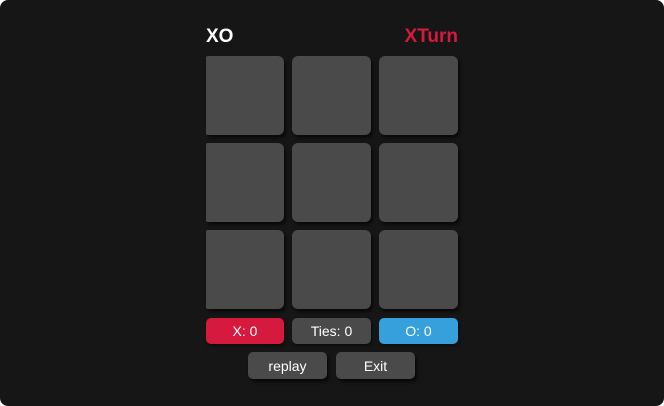 The height and width of the screenshot is (406, 664). I want to click on exit-button: Exit, so click(375, 365).